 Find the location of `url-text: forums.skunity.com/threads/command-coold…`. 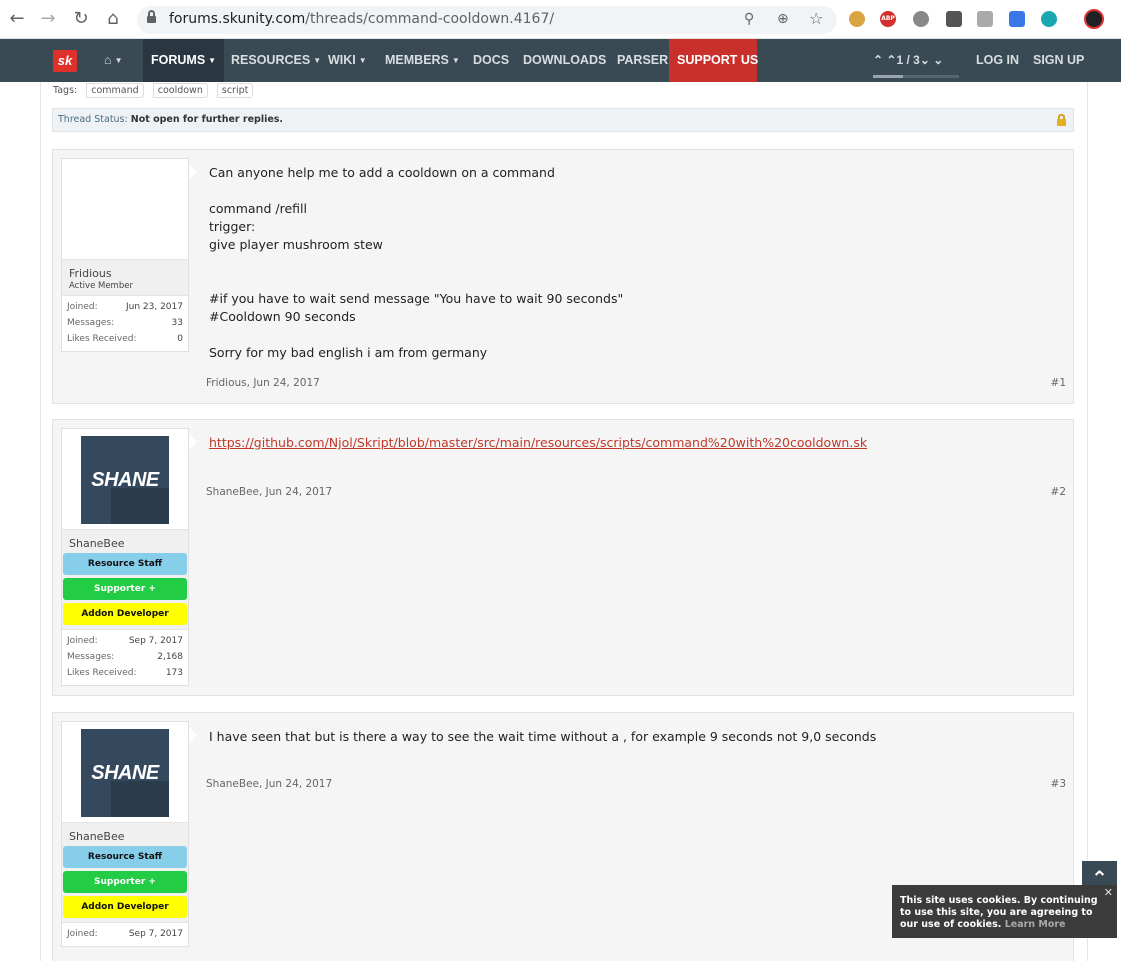

url-text: forums.skunity.com/threads/command-coold… is located at coordinates (361, 19).